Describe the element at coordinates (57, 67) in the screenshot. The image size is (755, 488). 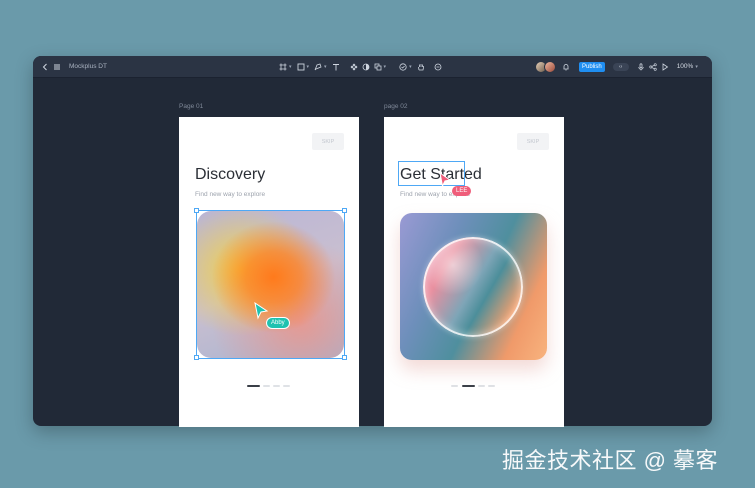
I see `menu-icon` at that location.